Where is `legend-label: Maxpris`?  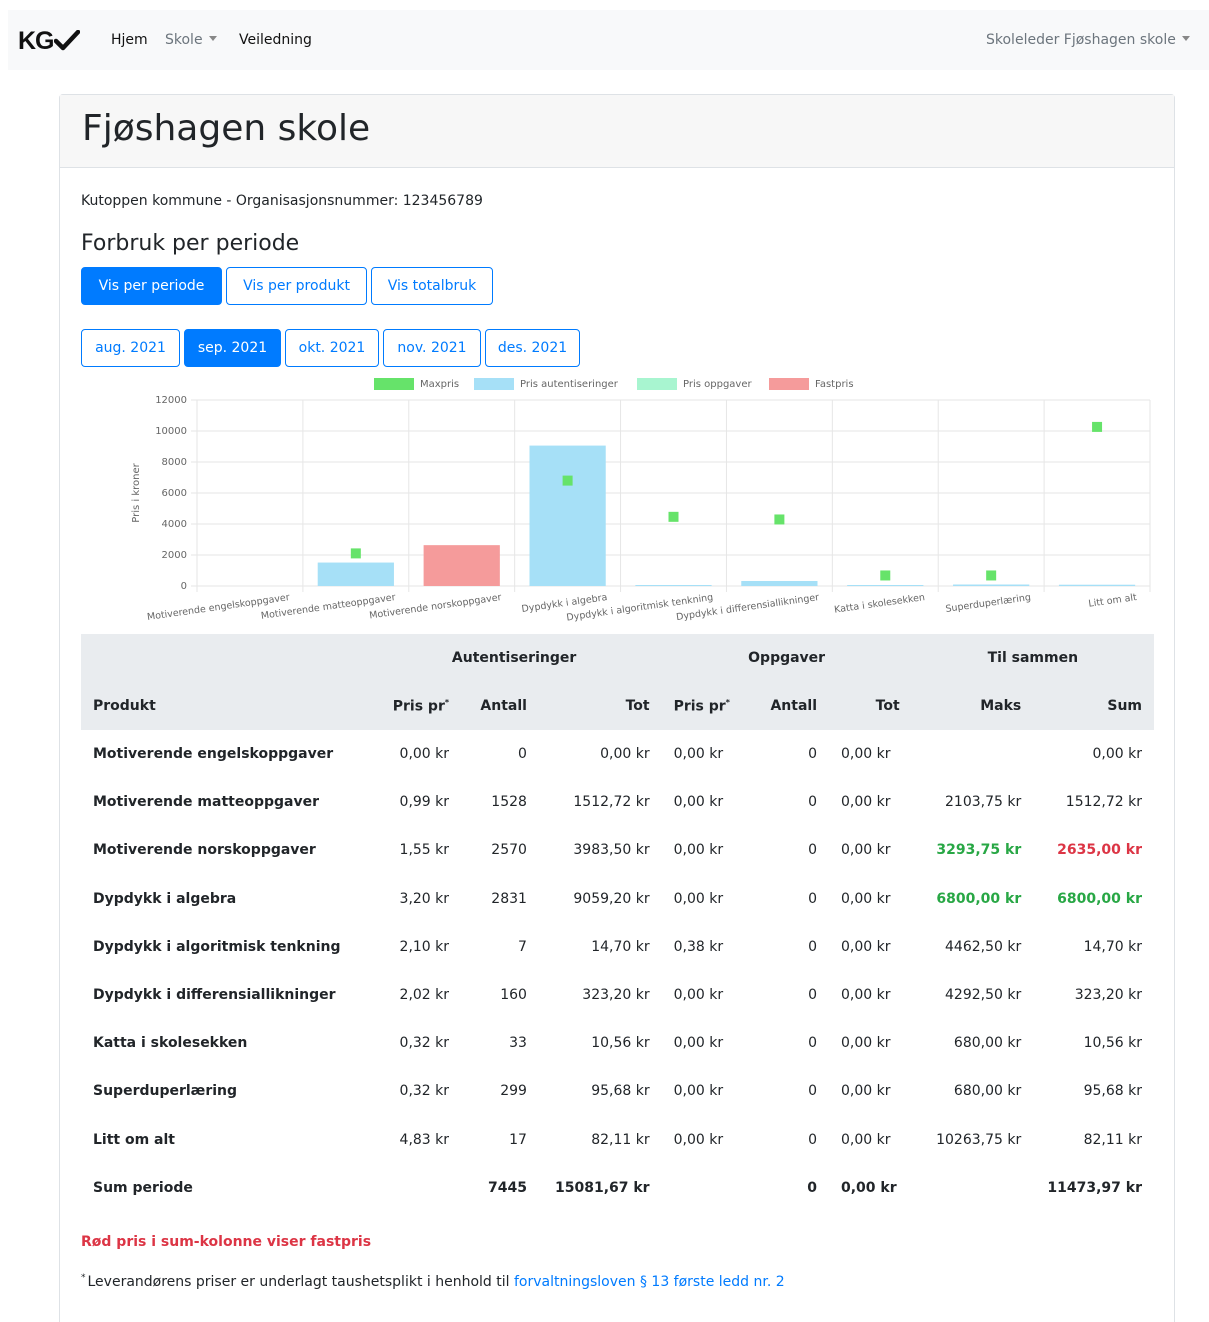
legend-label: Maxpris is located at coordinates (439, 384).